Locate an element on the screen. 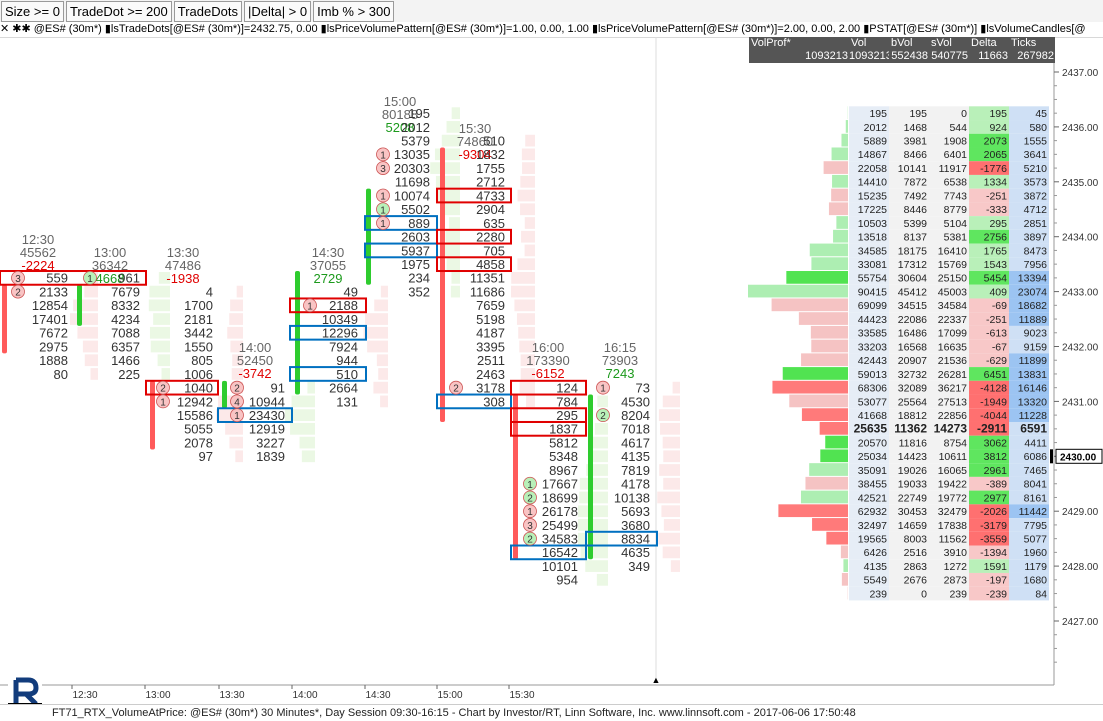  trade-dot-label: 4 is located at coordinates (237, 402).